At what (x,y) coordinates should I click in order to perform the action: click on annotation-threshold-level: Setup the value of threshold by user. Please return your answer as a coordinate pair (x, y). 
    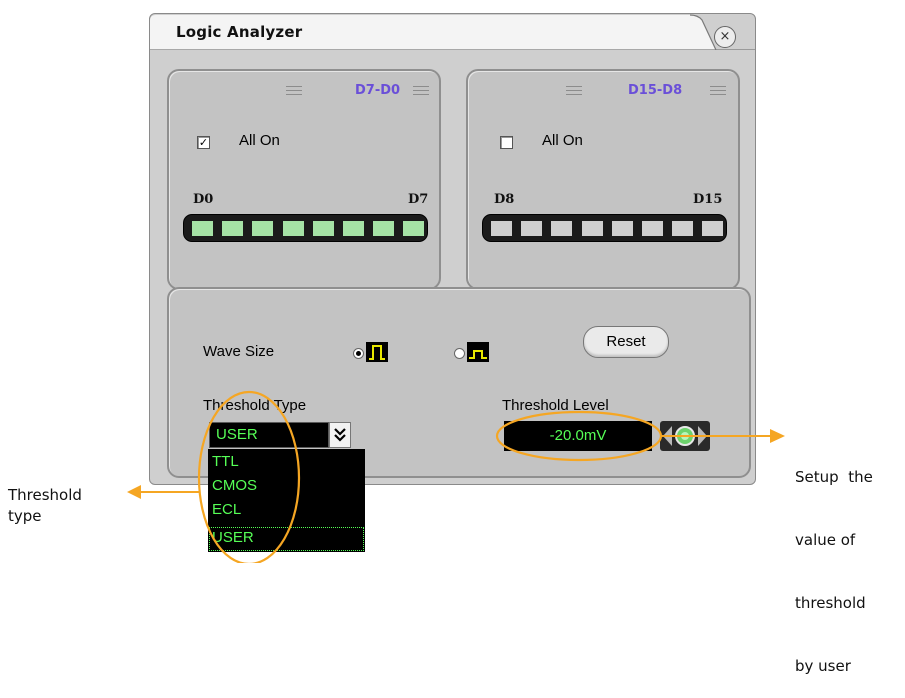
    Looking at the image, I should click on (834, 571).